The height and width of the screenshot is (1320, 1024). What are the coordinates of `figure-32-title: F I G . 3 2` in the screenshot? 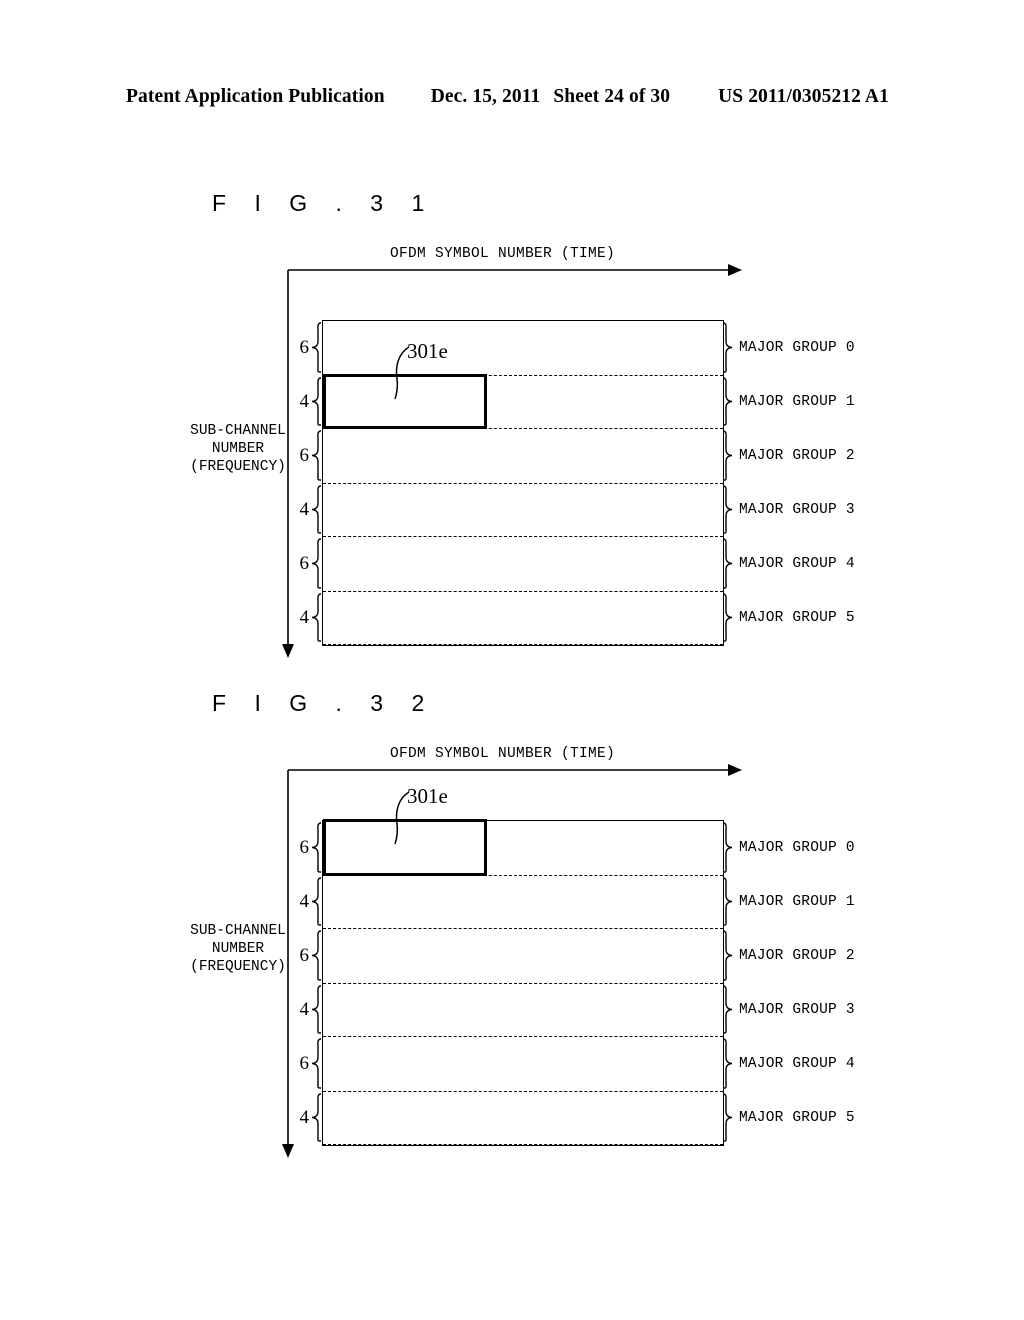 It's located at (324, 703).